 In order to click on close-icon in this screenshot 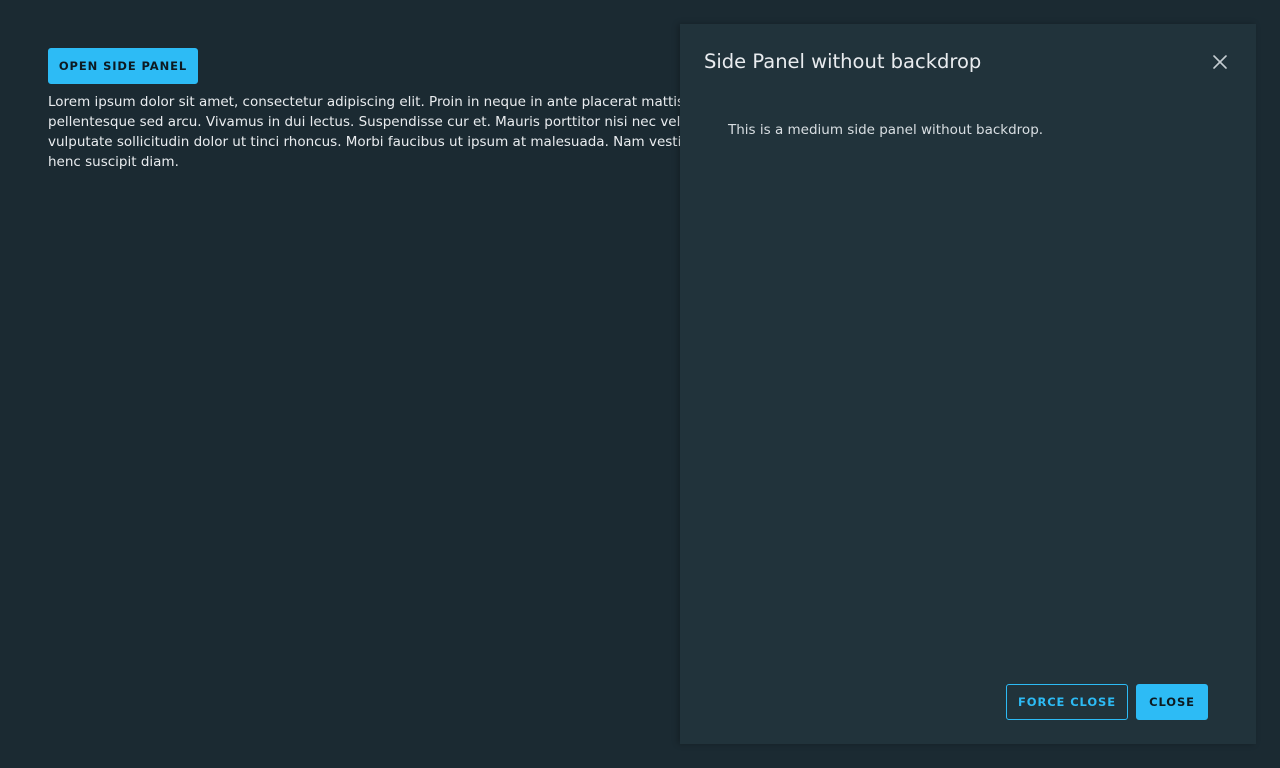, I will do `click(1220, 62)`.